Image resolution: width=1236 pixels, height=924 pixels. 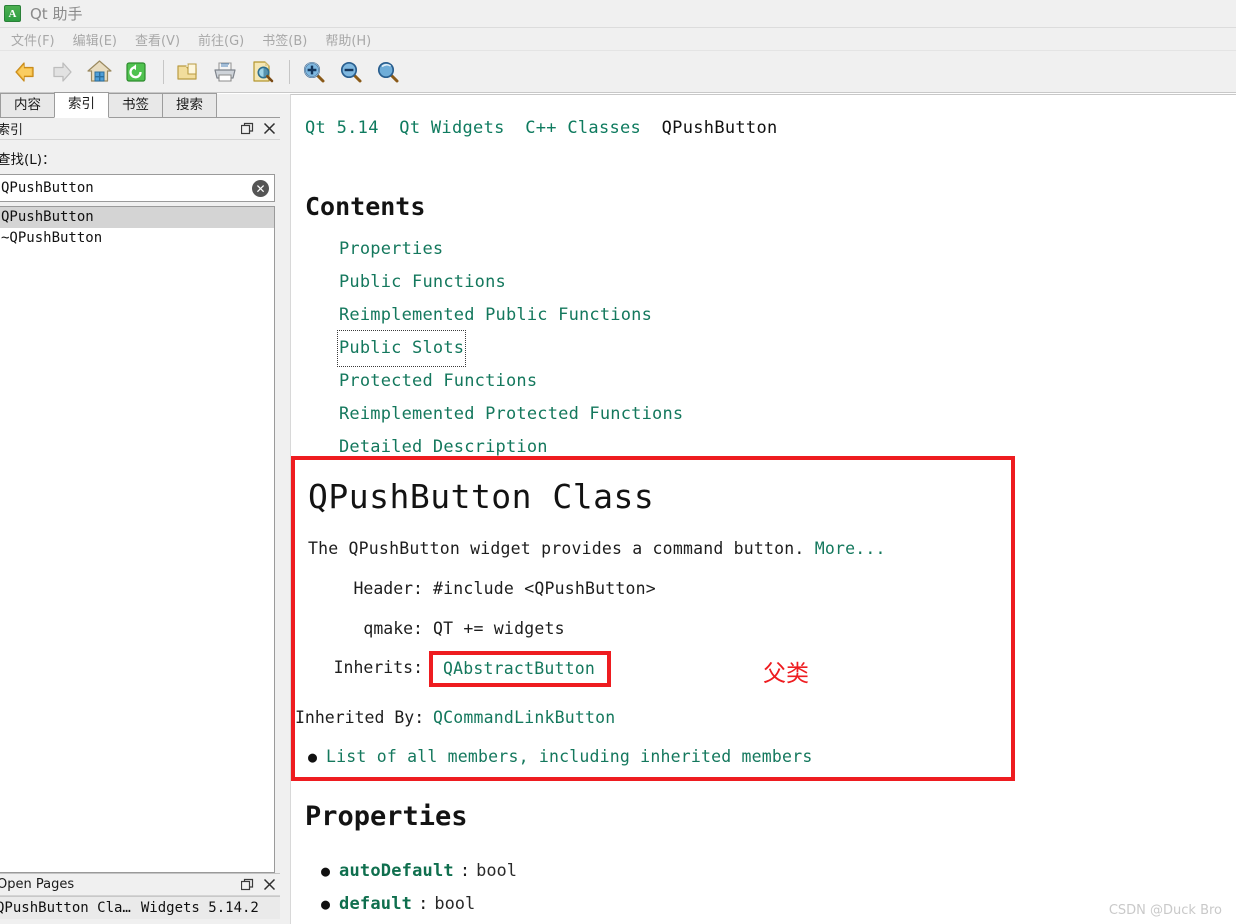 What do you see at coordinates (391, 249) in the screenshot?
I see `toc-link-properties: Properties` at bounding box center [391, 249].